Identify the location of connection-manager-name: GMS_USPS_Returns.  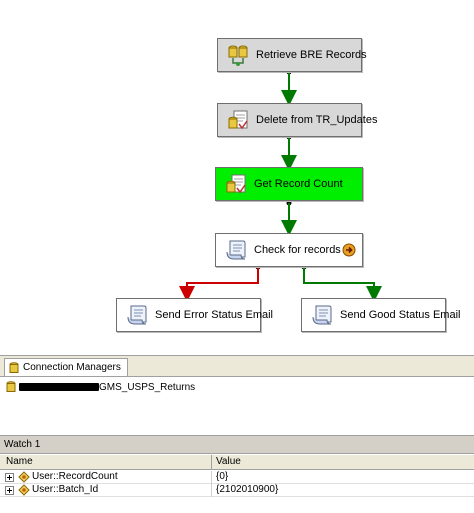
(147, 387).